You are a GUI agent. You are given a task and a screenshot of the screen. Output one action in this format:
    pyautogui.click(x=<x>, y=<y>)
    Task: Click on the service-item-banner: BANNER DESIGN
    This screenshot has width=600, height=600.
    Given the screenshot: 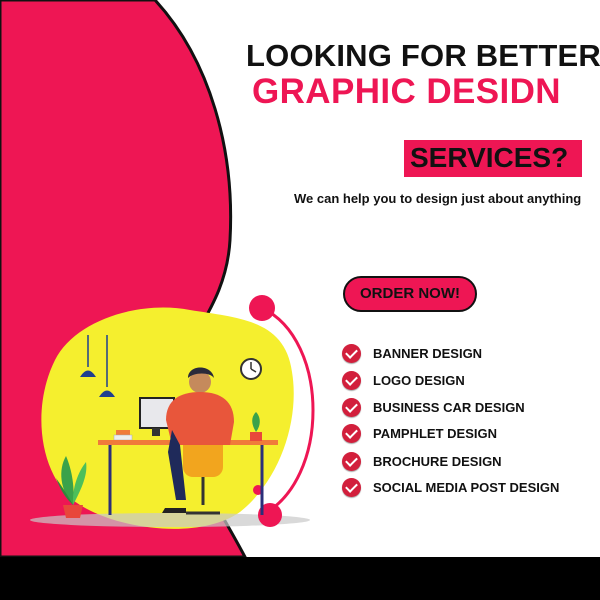 What is the action you would take?
    pyautogui.click(x=412, y=353)
    